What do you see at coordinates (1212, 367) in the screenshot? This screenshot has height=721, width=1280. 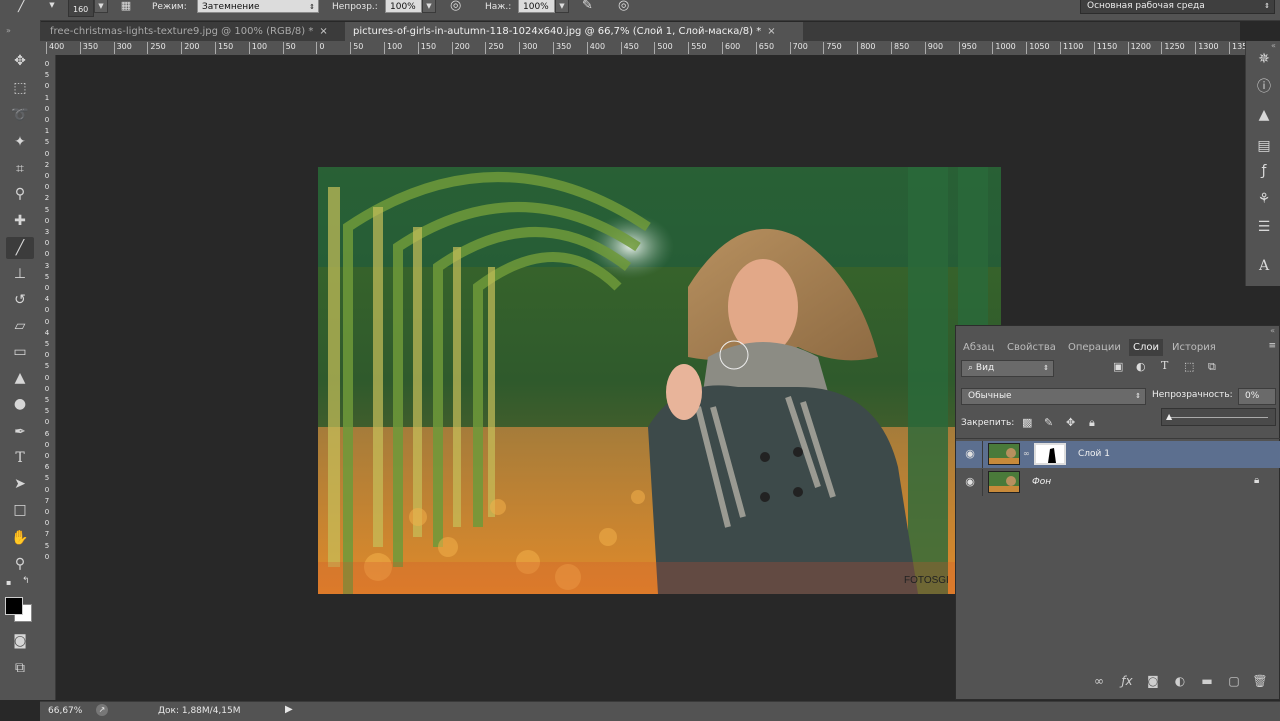 I see `filter-smart-object-icon: ⧉` at bounding box center [1212, 367].